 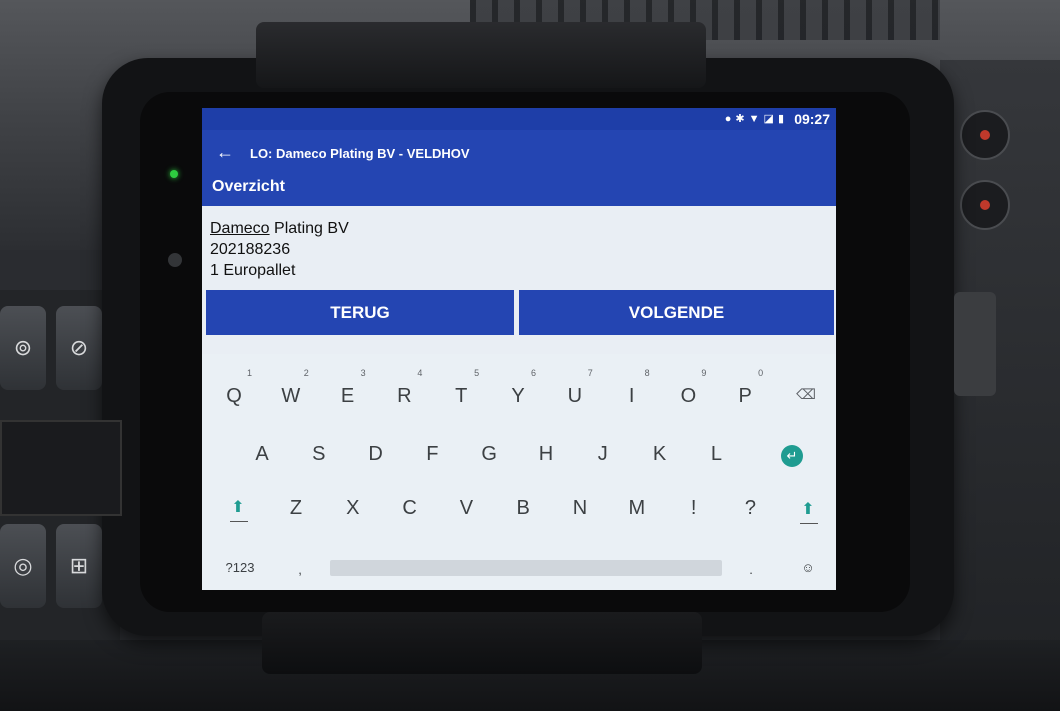 I want to click on key-l: L, so click(x=716, y=454).